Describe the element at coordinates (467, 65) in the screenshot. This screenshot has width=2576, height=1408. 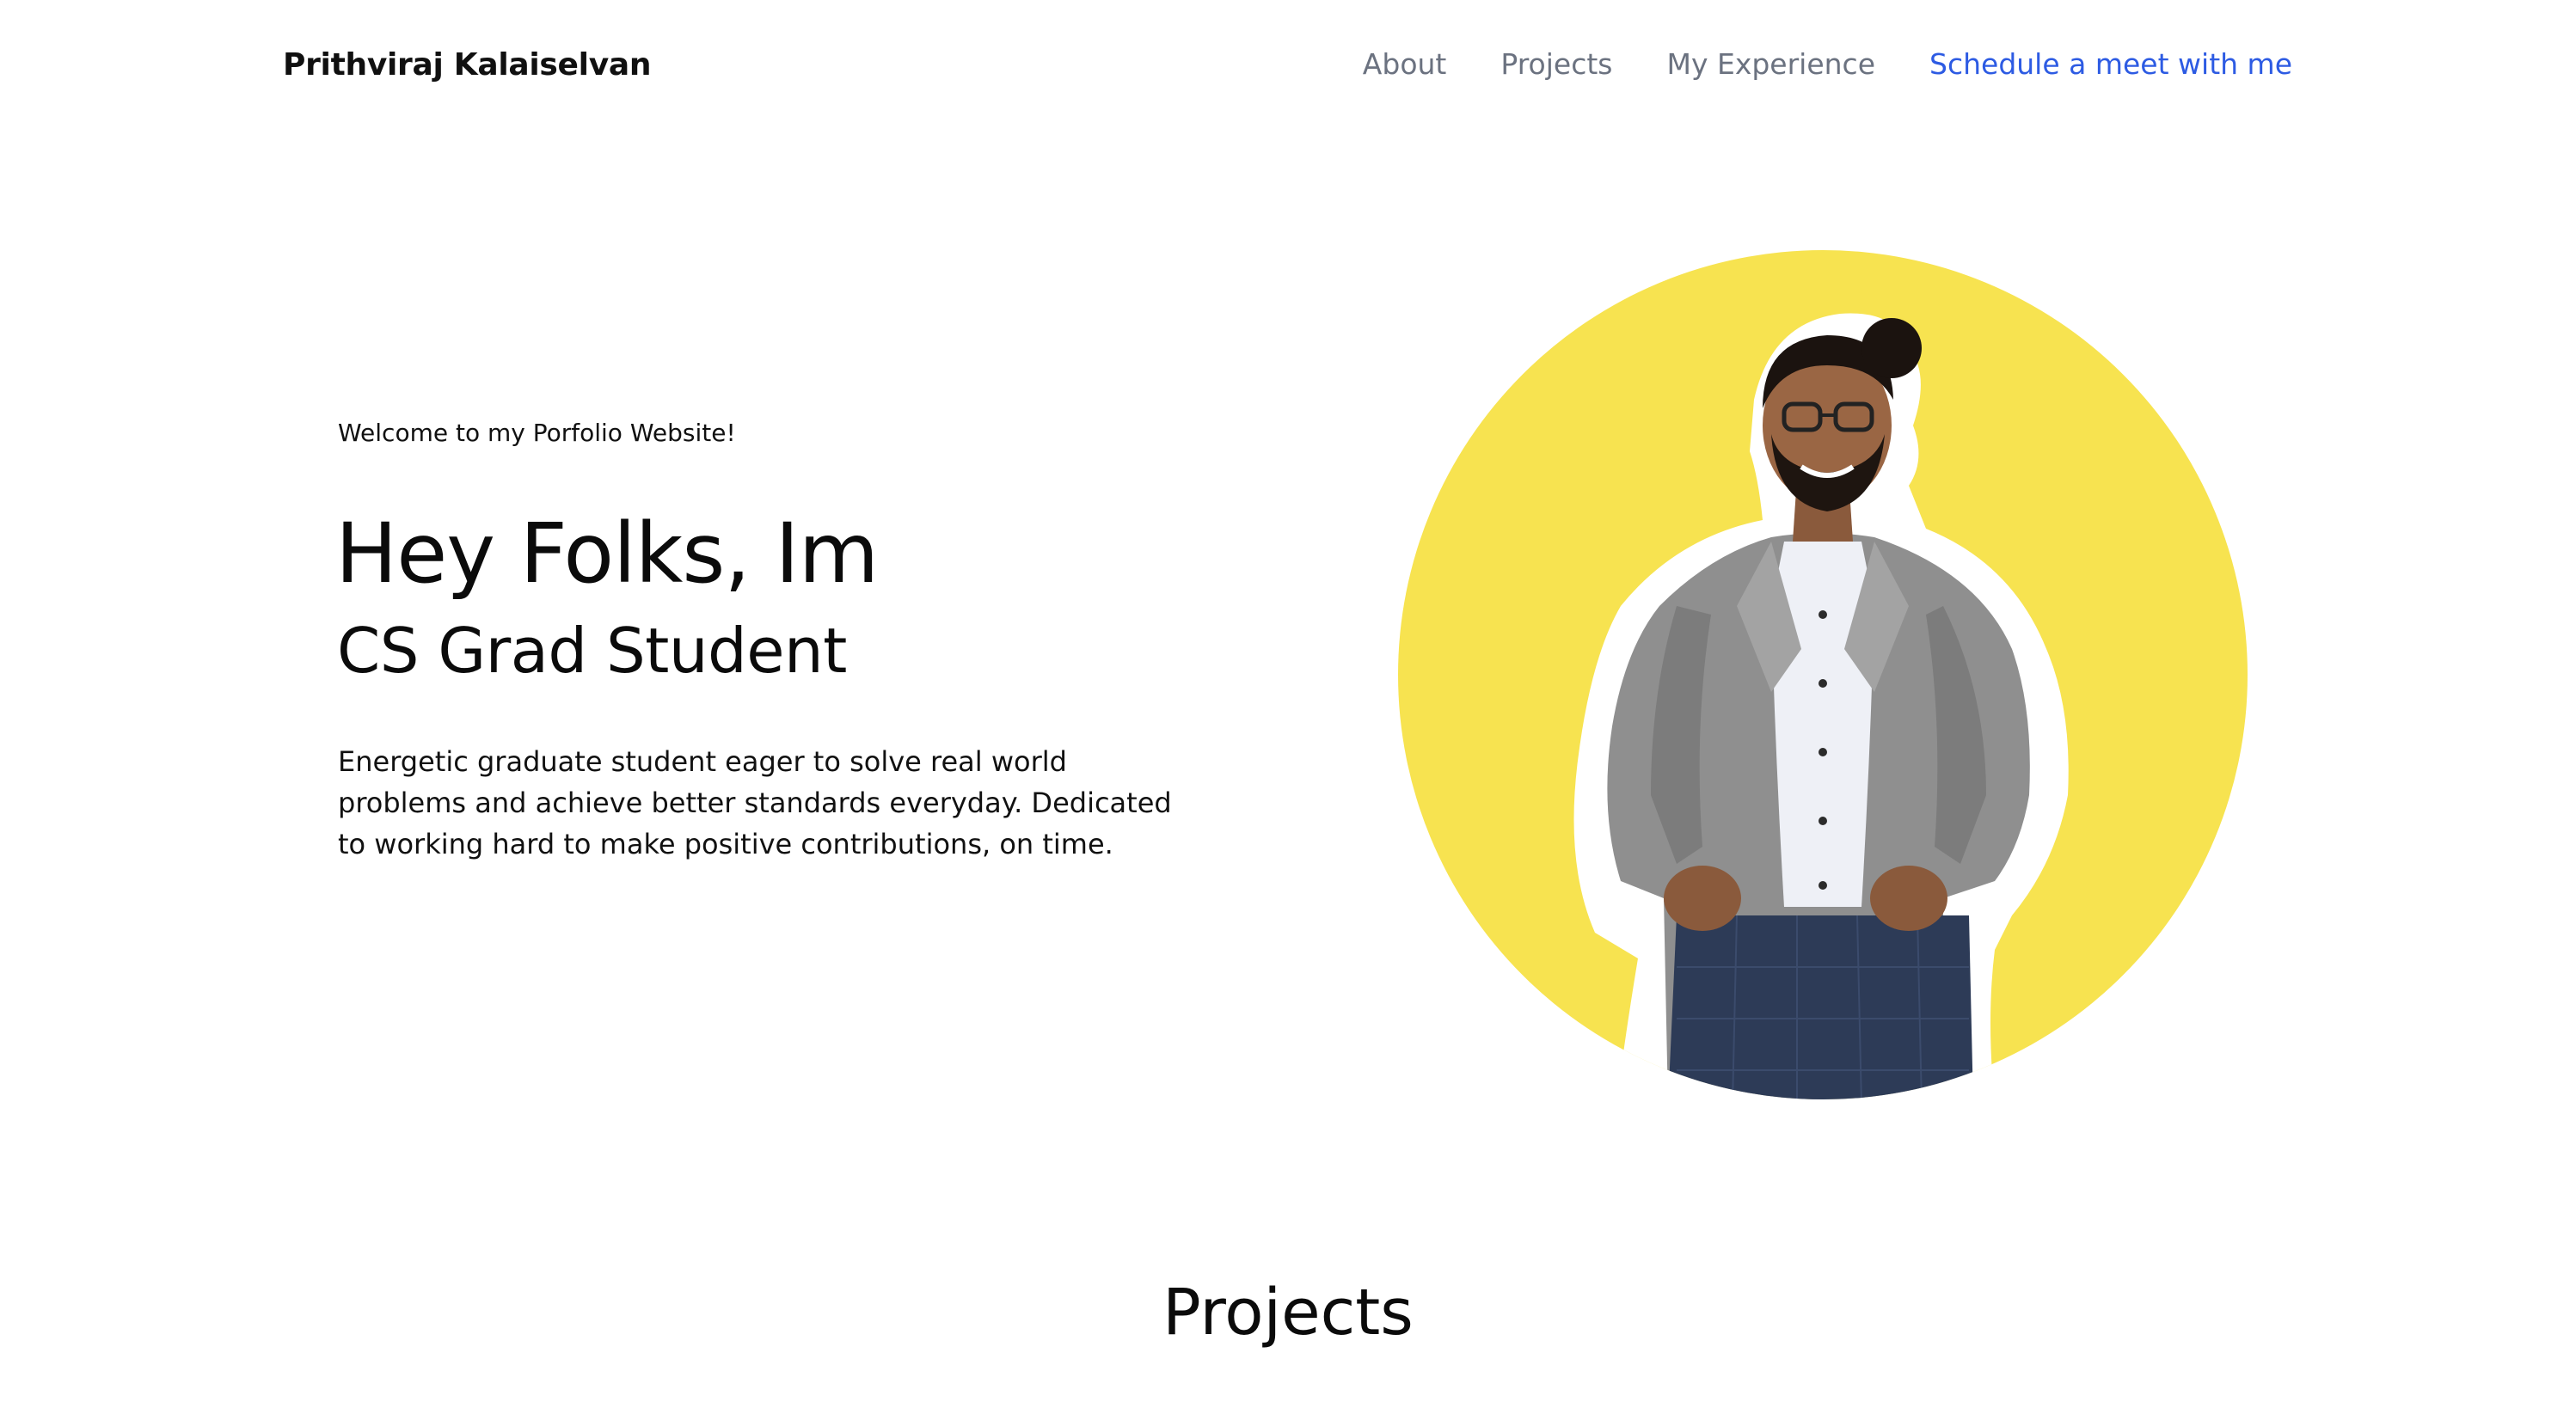
I see `brand-name: Prithviraj Kalaiselvan` at that location.